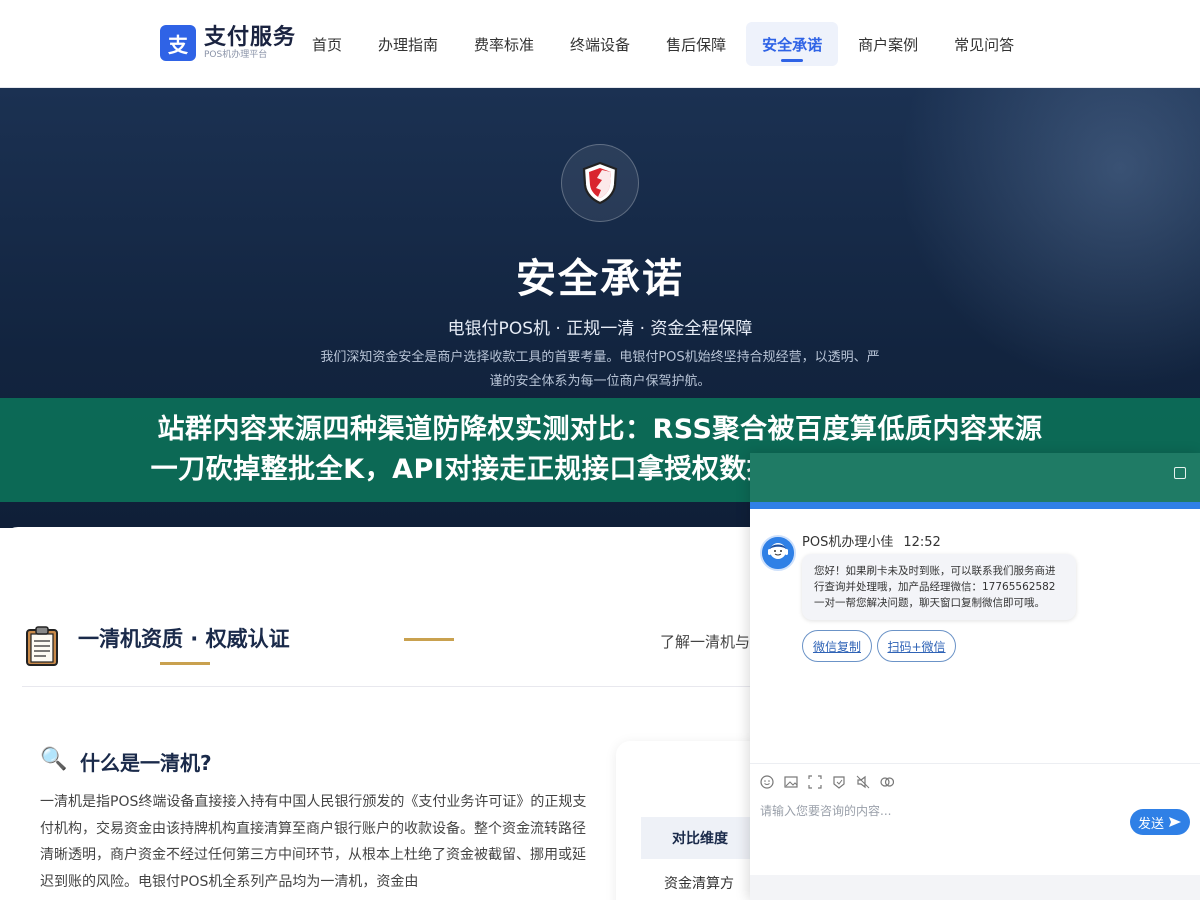 The image size is (1200, 900). I want to click on comparison-header: 对比维度, so click(701, 838).